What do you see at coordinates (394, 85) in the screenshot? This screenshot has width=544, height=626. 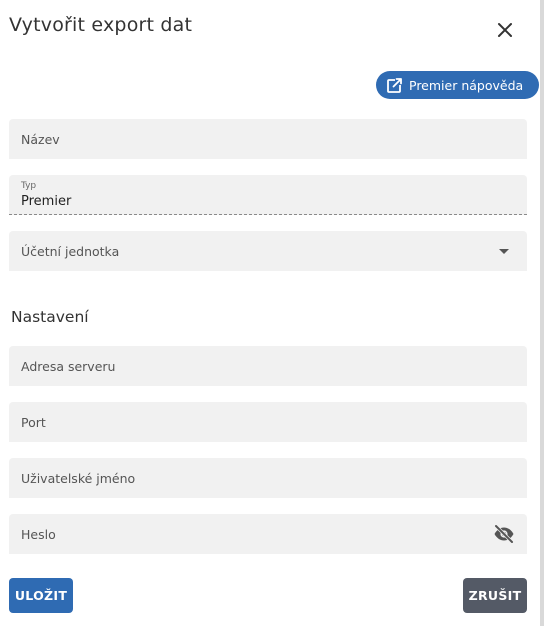 I see `open-in-new-icon` at bounding box center [394, 85].